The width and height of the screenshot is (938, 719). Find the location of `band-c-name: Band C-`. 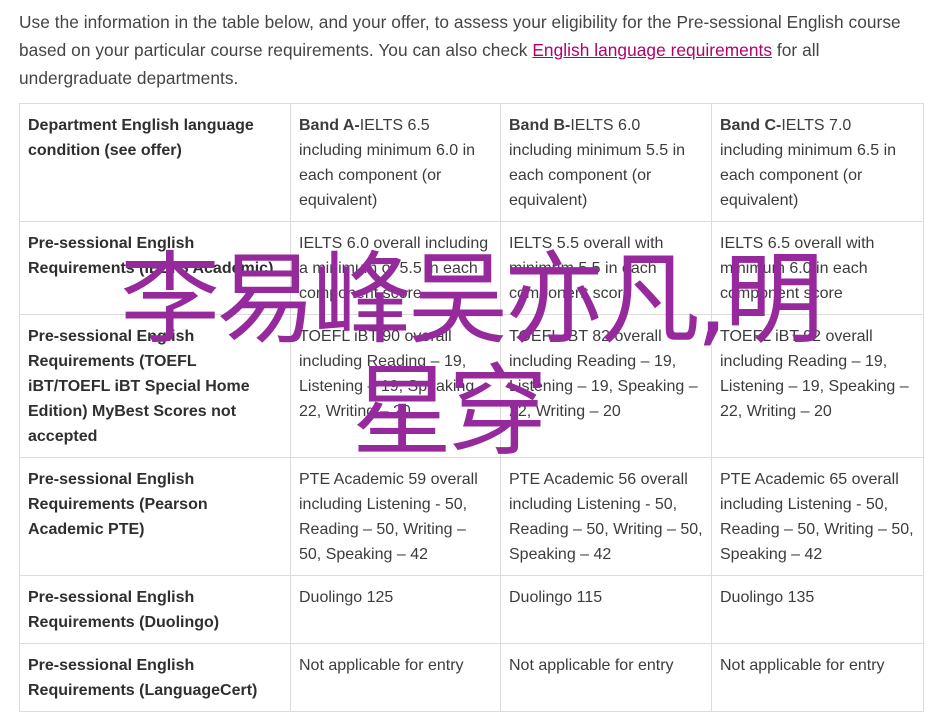

band-c-name: Band C- is located at coordinates (751, 125).